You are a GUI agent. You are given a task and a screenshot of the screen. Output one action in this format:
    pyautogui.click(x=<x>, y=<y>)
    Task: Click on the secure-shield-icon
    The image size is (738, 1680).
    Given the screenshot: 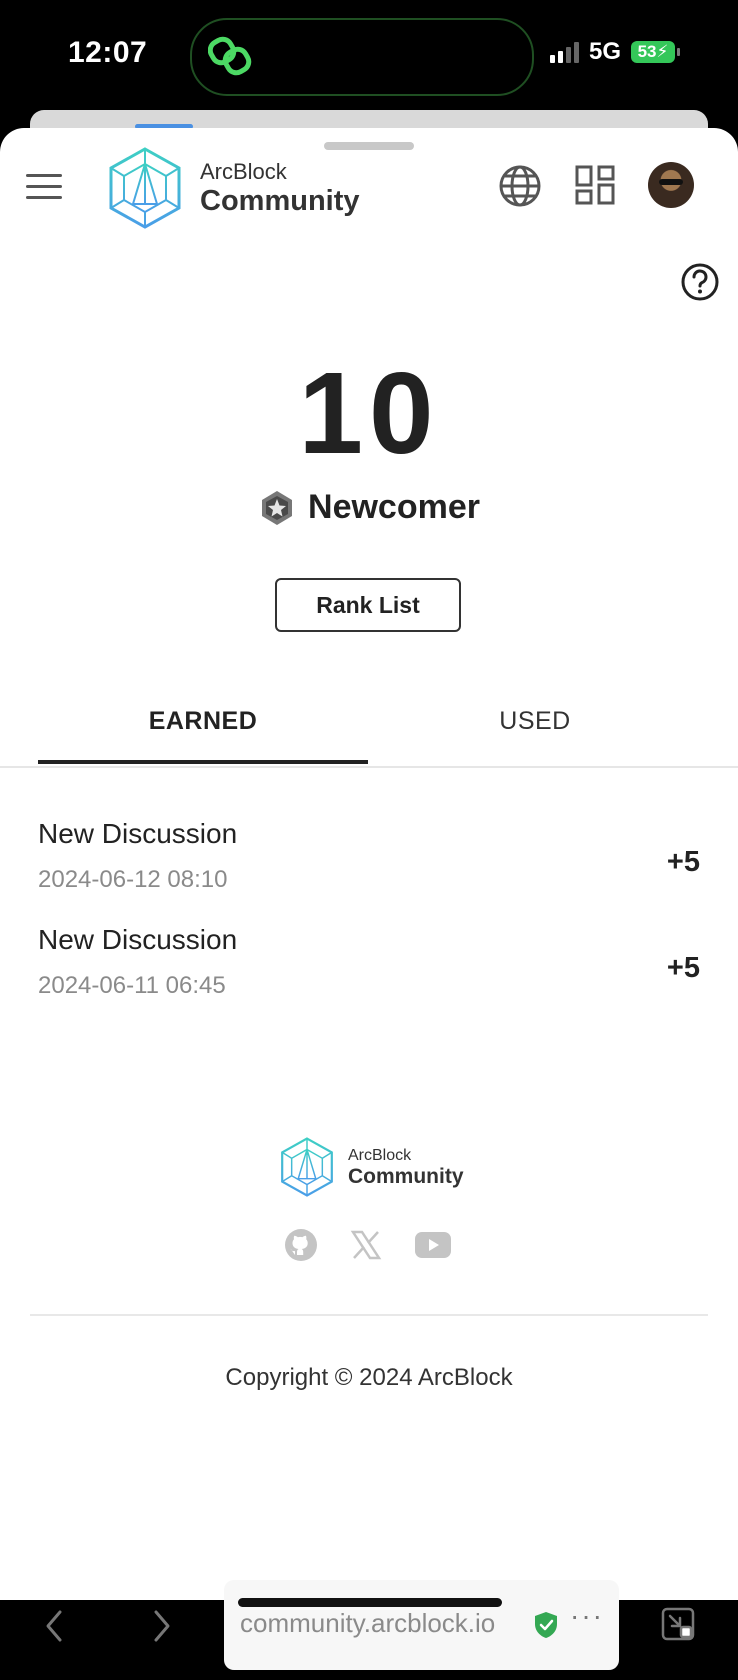 What is the action you would take?
    pyautogui.click(x=546, y=1625)
    